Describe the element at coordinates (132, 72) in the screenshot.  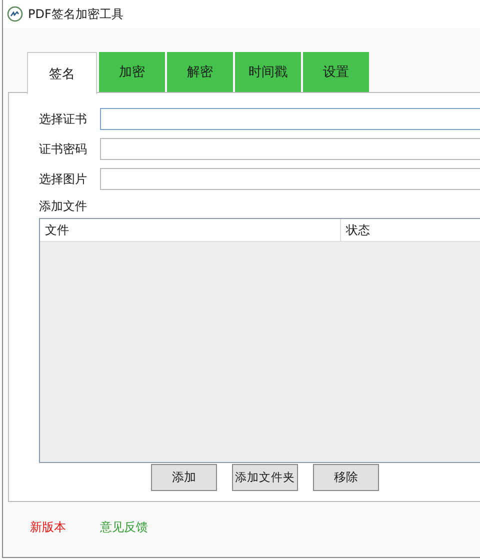
I see `tab: 加密` at that location.